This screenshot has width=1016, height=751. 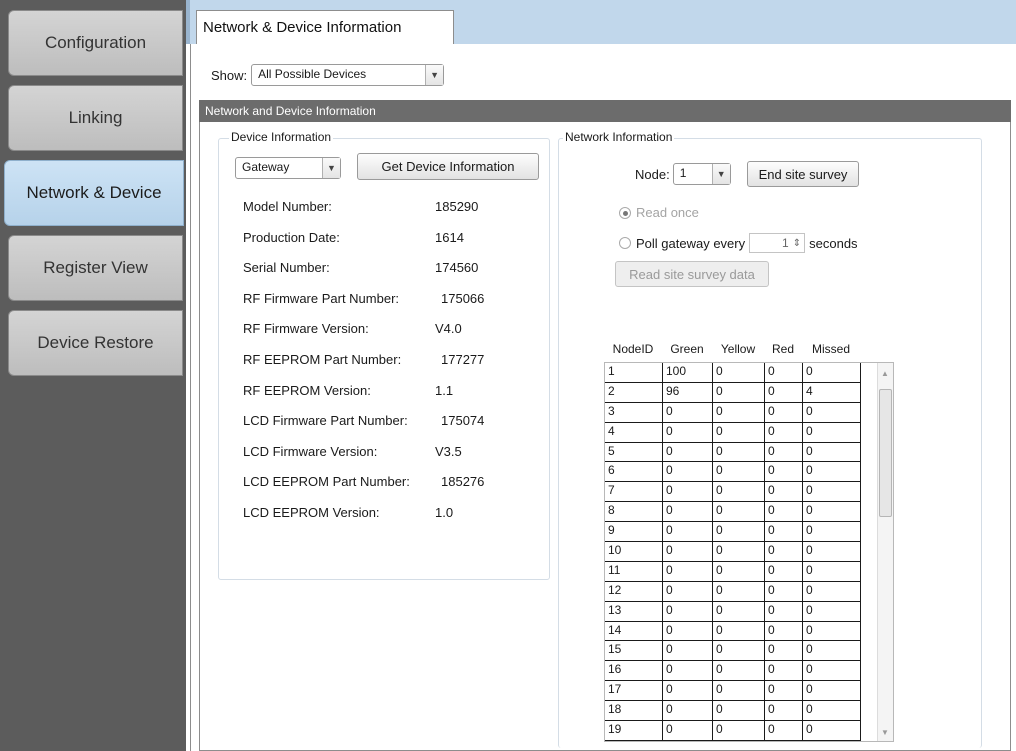 I want to click on sidebar-item-network-device: Network & Device, so click(x=94, y=193).